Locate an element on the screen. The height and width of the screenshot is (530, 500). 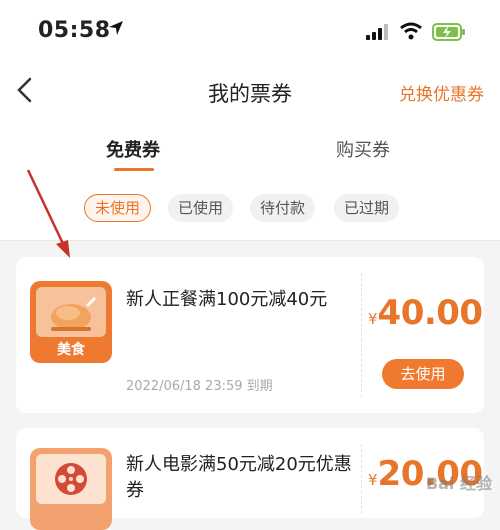
category-label: 美食 is located at coordinates (71, 350).